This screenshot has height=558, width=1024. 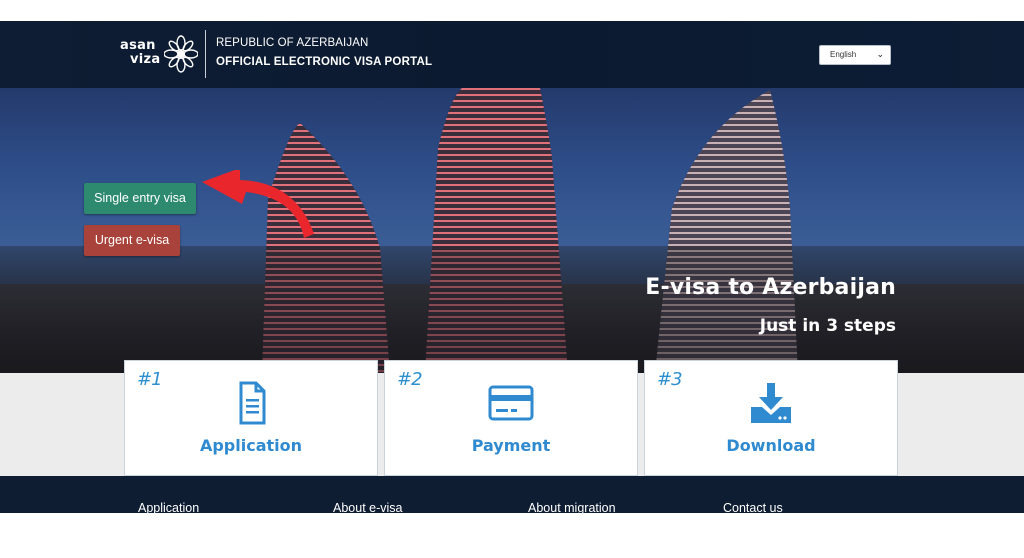 I want to click on single-entry-visa-button: Single entry visa, so click(x=140, y=198).